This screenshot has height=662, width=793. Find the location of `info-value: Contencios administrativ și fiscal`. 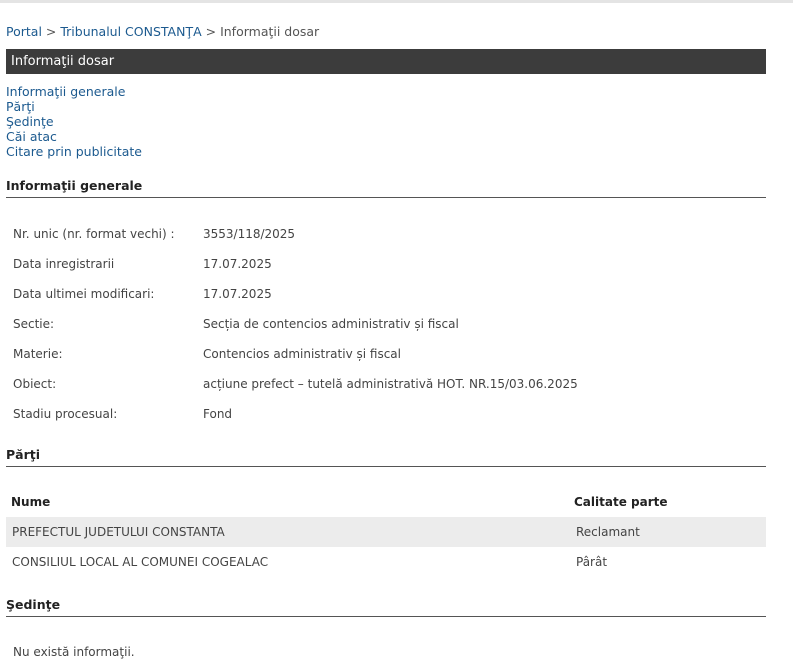

info-value: Contencios administrativ și fiscal is located at coordinates (302, 354).